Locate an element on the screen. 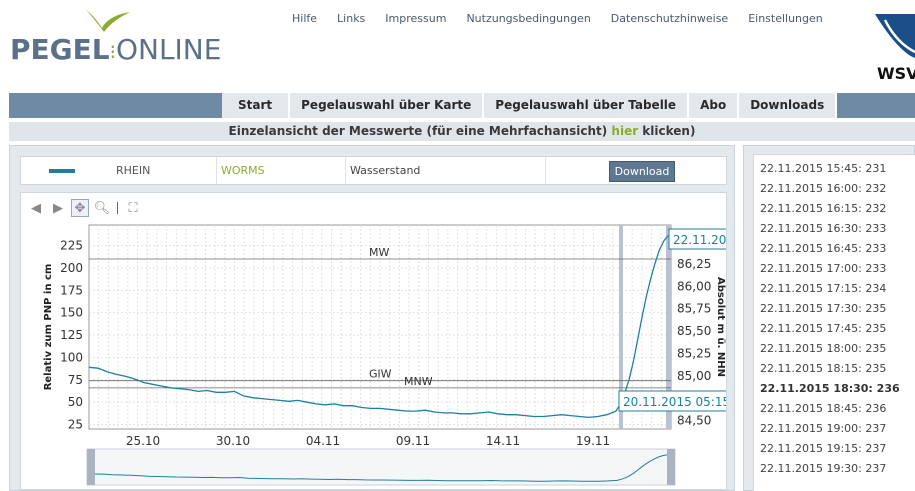  wsv-logo: WSV is located at coordinates (894, 49).